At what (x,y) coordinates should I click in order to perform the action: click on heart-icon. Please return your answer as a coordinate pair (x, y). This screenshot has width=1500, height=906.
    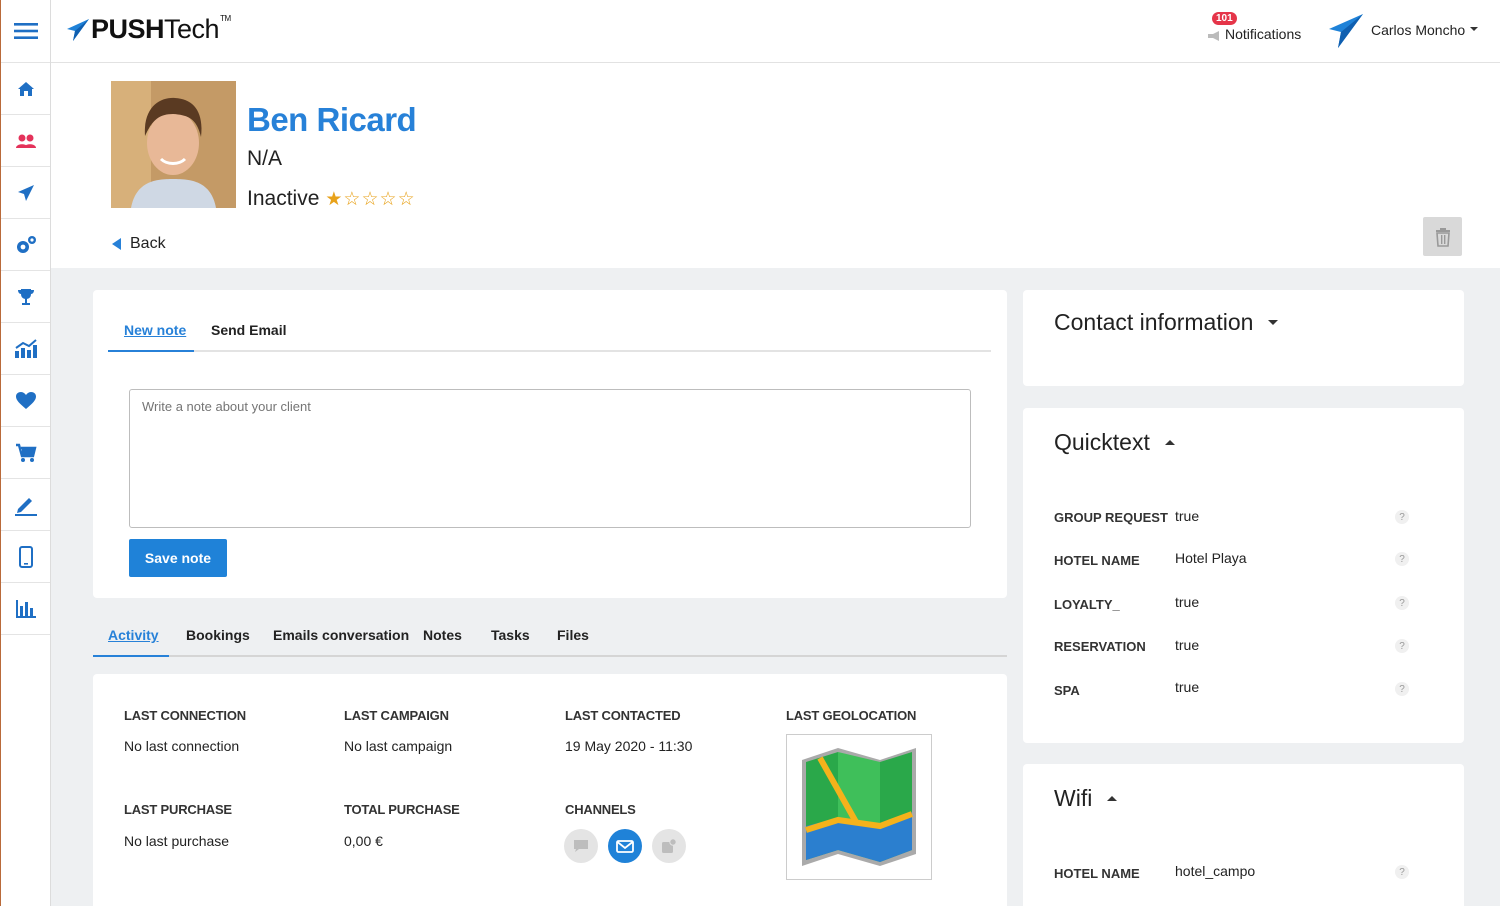
    Looking at the image, I should click on (25, 400).